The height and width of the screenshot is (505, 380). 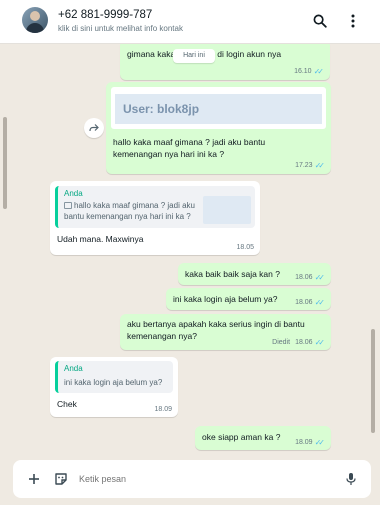 What do you see at coordinates (67, 404) in the screenshot?
I see `message-text: Chek` at bounding box center [67, 404].